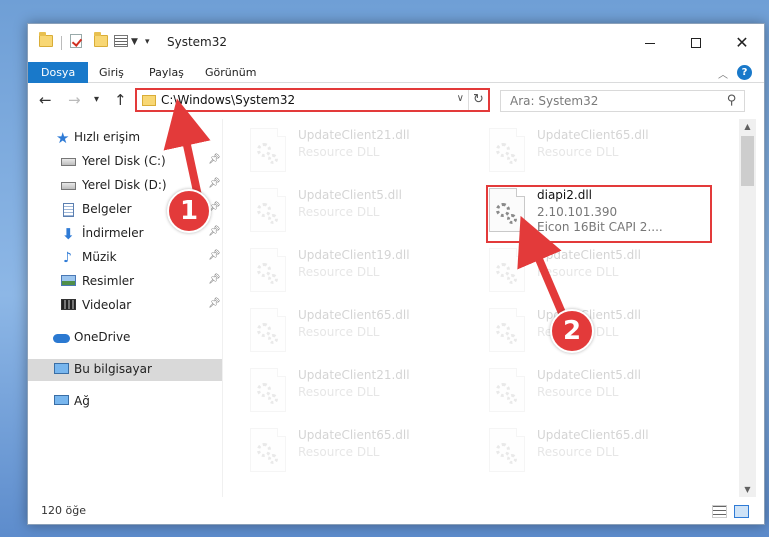  I want to click on sidebar-item-music: ♪ Müzik 📌︎, so click(125, 258).